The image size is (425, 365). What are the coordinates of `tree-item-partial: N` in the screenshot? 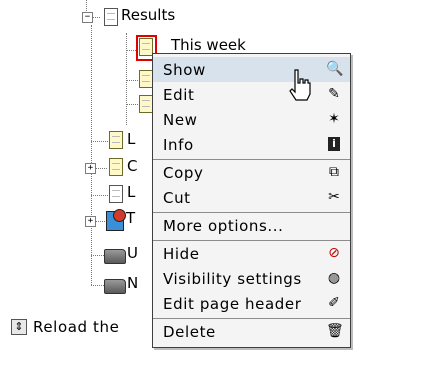 It's located at (132, 283).